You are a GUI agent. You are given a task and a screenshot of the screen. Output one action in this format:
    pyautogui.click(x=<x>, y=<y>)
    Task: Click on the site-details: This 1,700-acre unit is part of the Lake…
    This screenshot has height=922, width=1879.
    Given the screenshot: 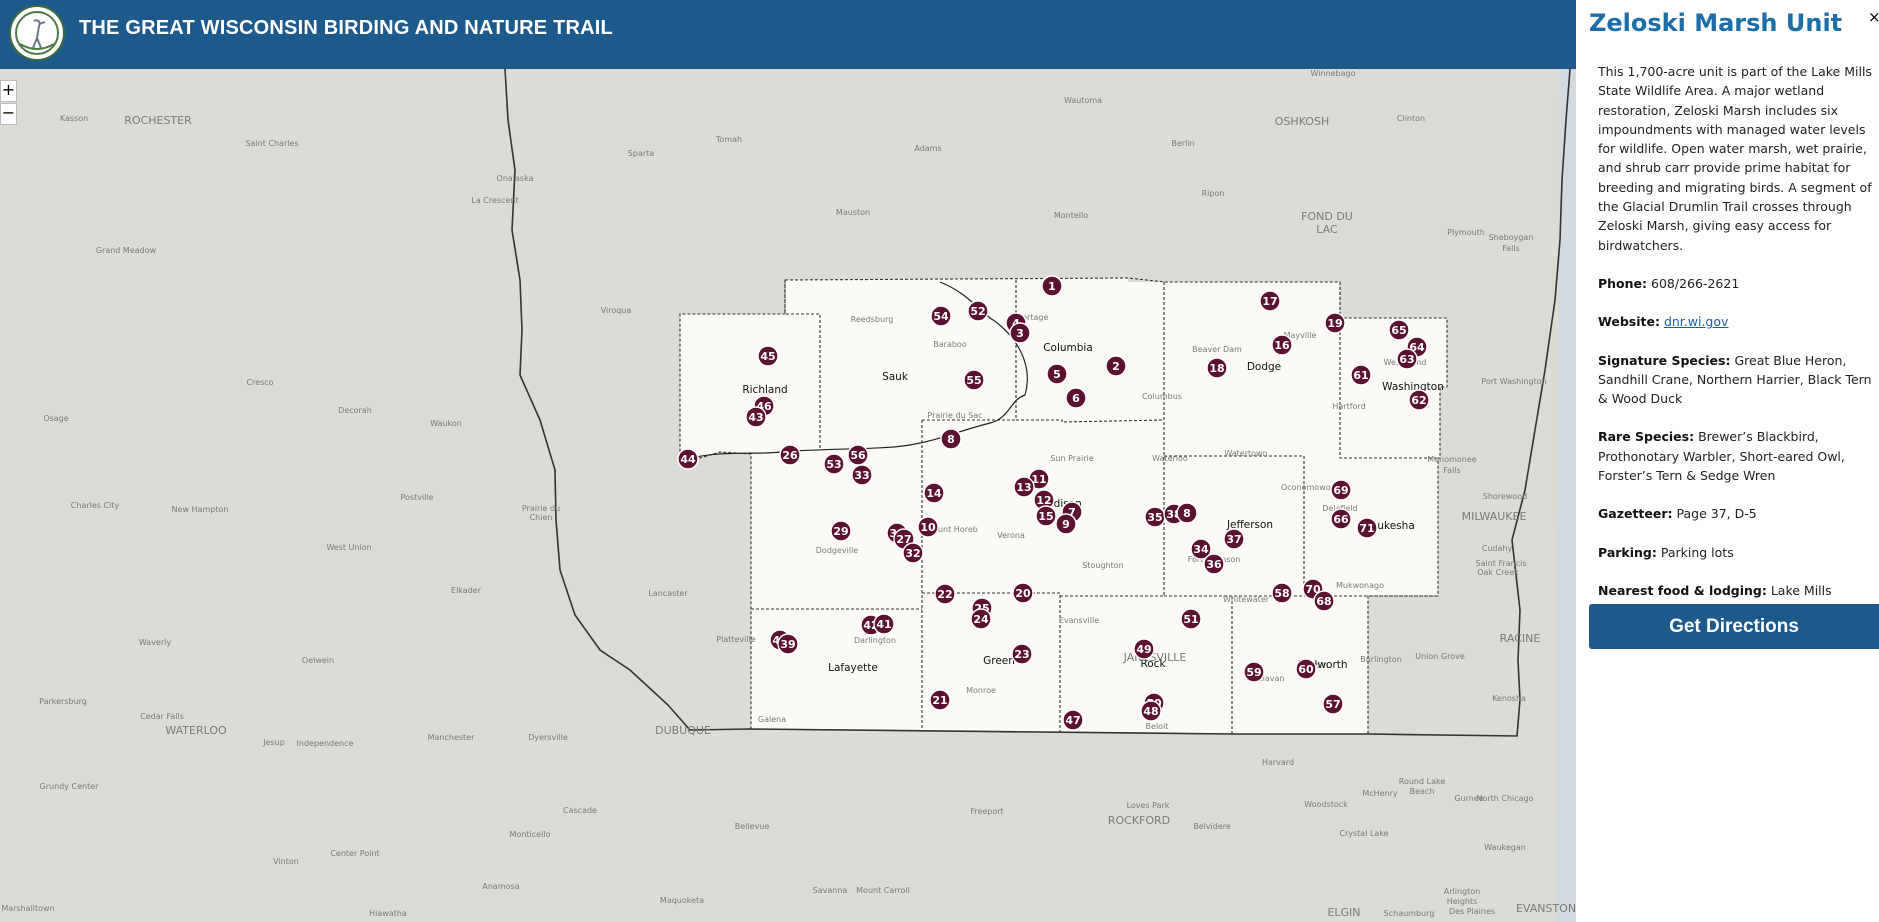 What is the action you would take?
    pyautogui.click(x=1737, y=340)
    